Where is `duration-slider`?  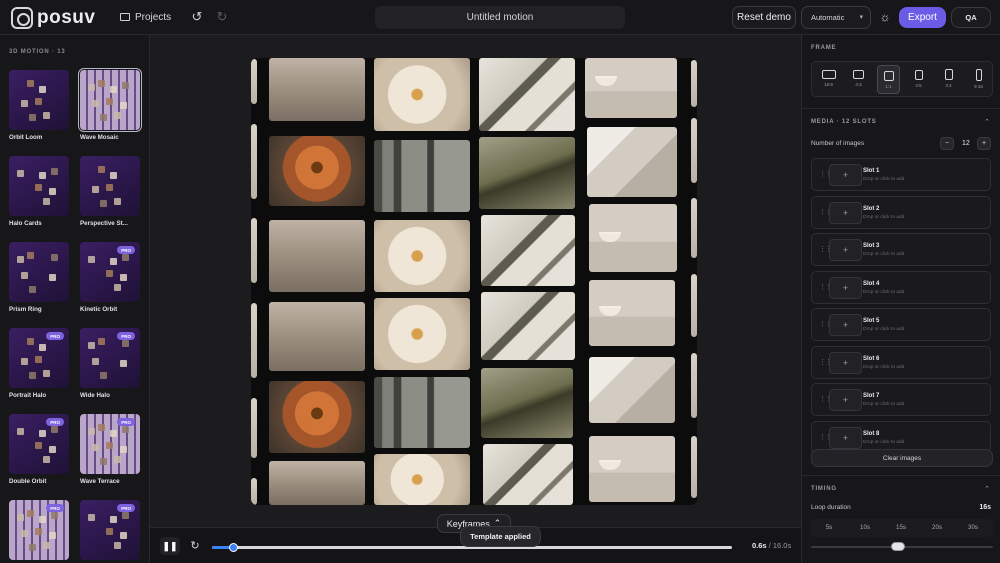 duration-slider is located at coordinates (902, 546).